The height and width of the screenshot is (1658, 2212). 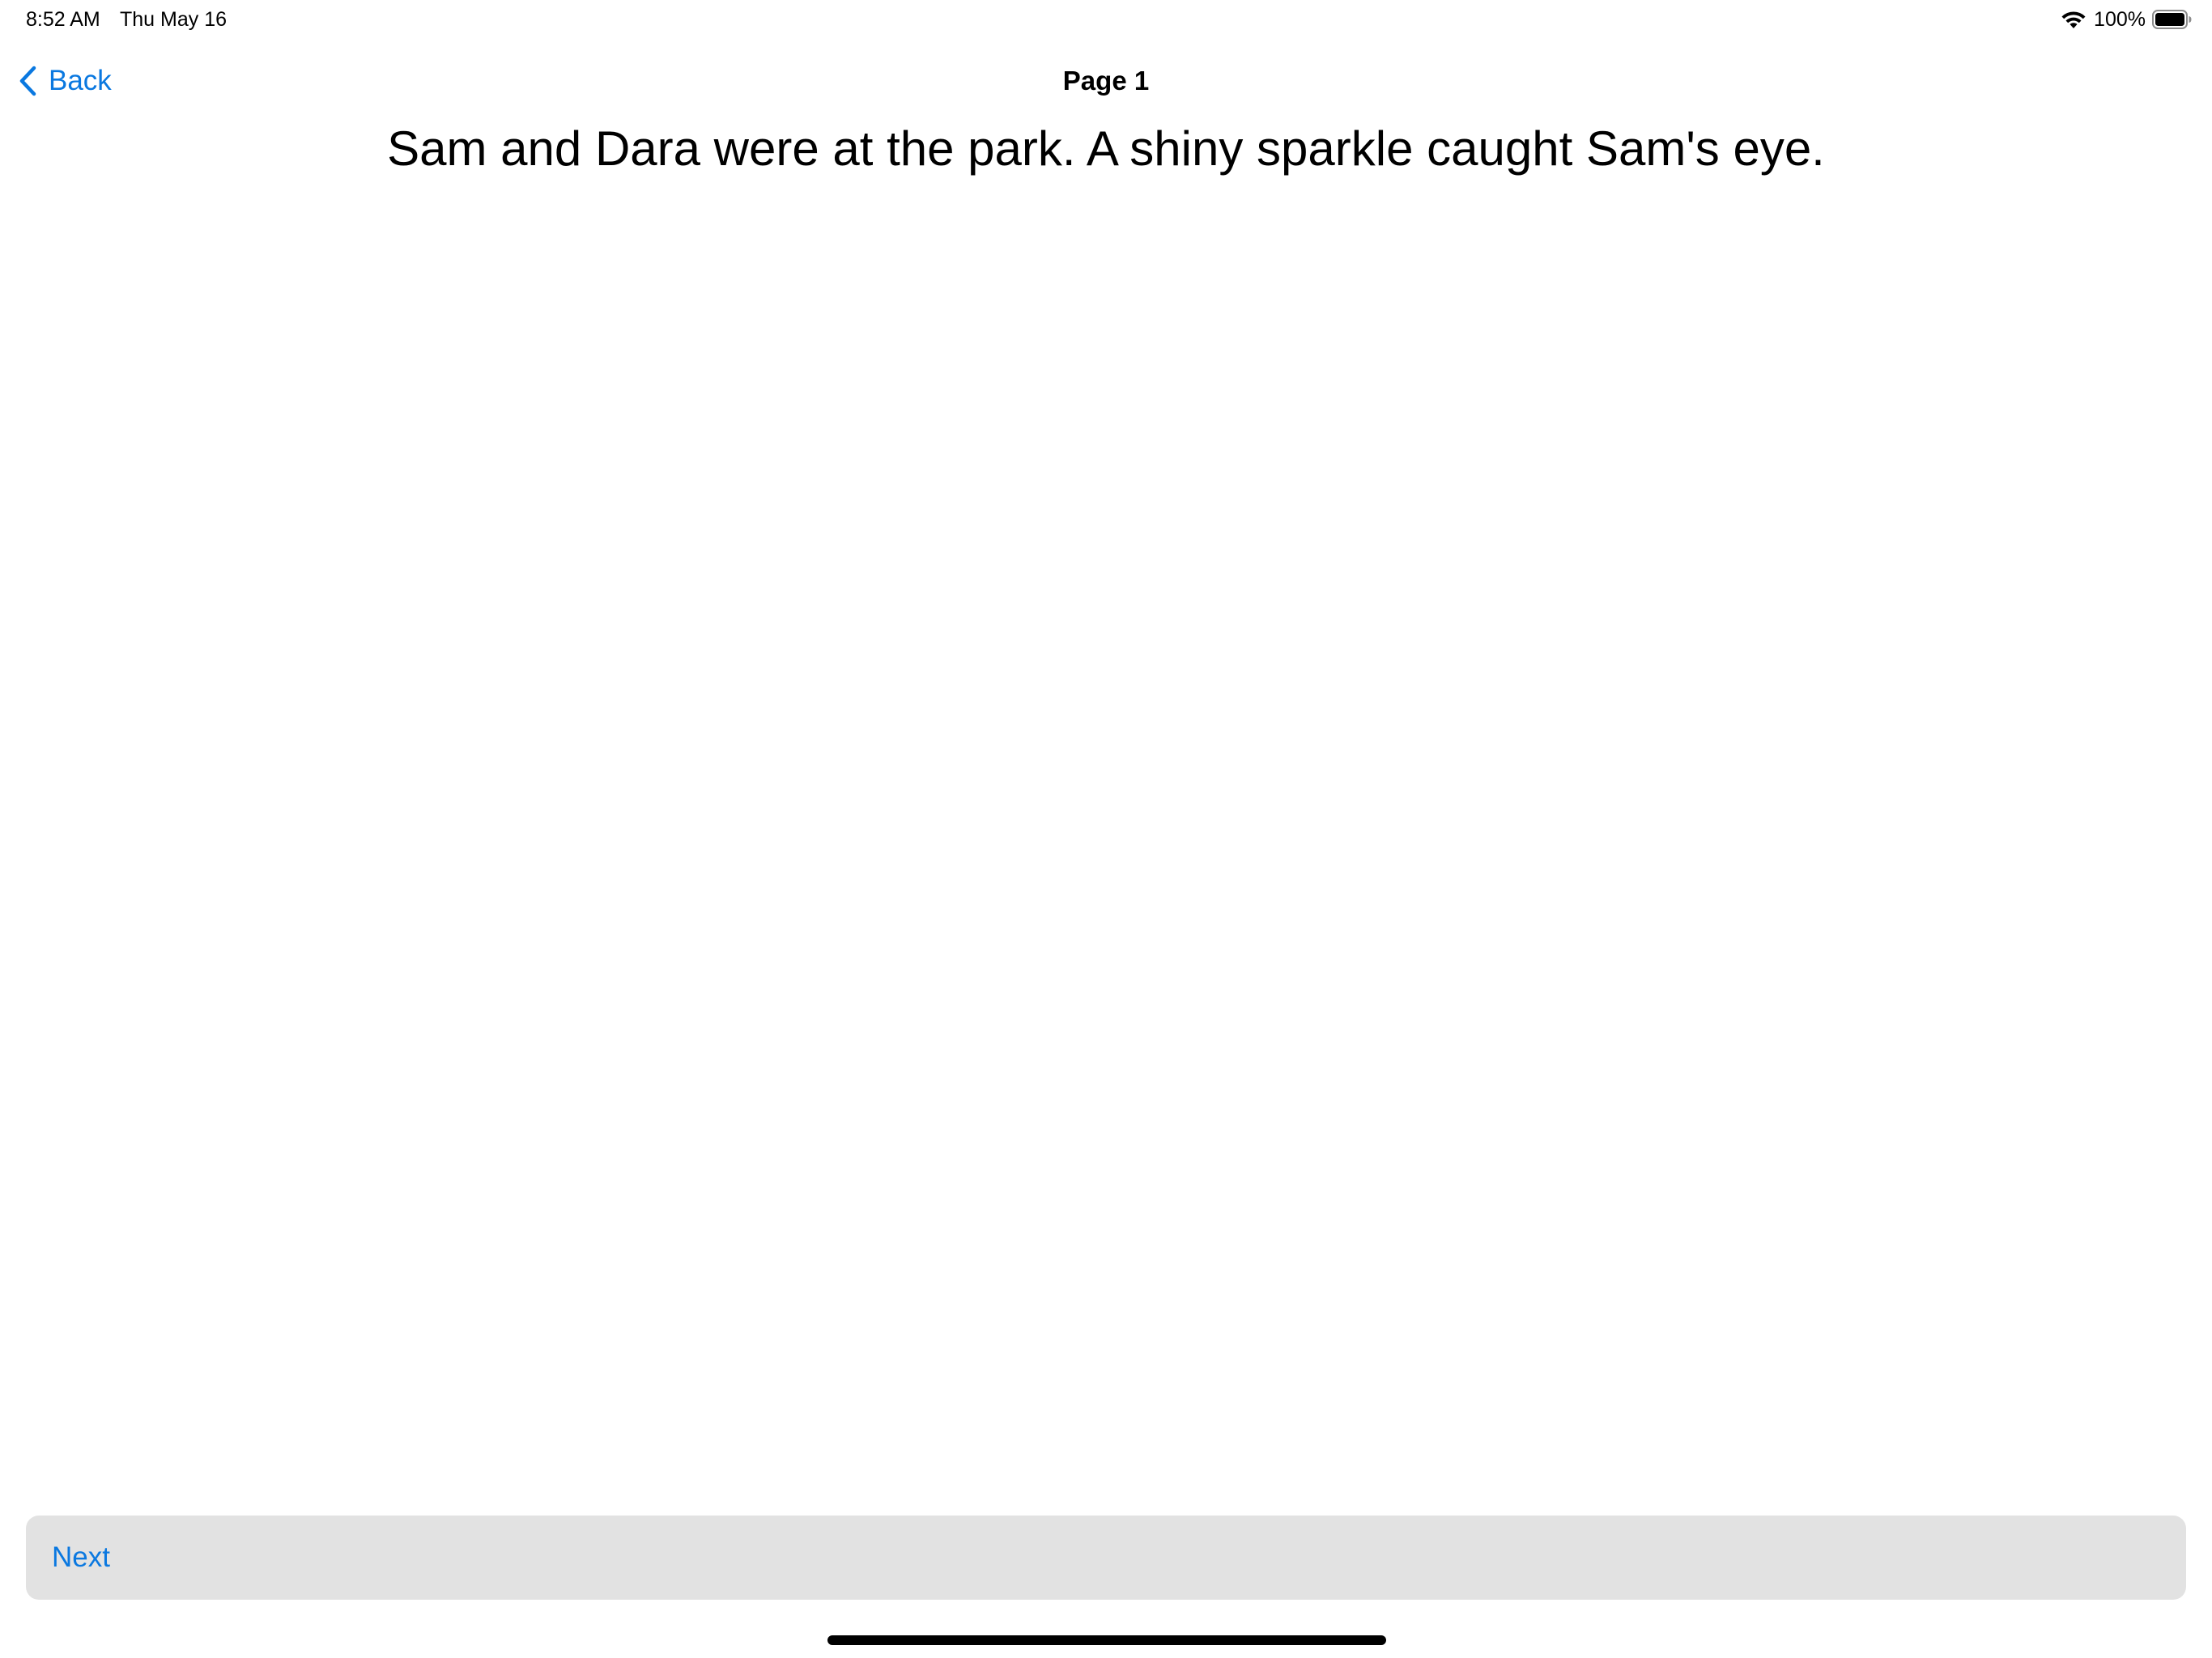 I want to click on home-indicator, so click(x=1106, y=1640).